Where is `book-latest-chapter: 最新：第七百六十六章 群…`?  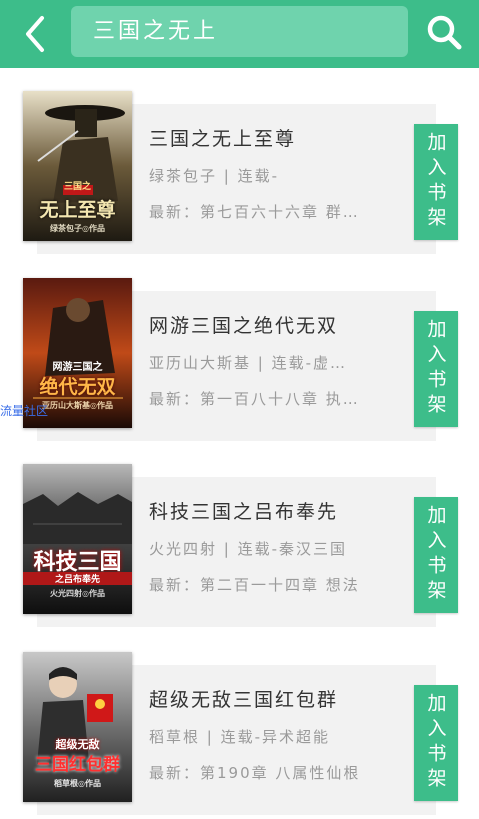
book-latest-chapter: 最新：第七百六十六章 群… is located at coordinates (254, 212).